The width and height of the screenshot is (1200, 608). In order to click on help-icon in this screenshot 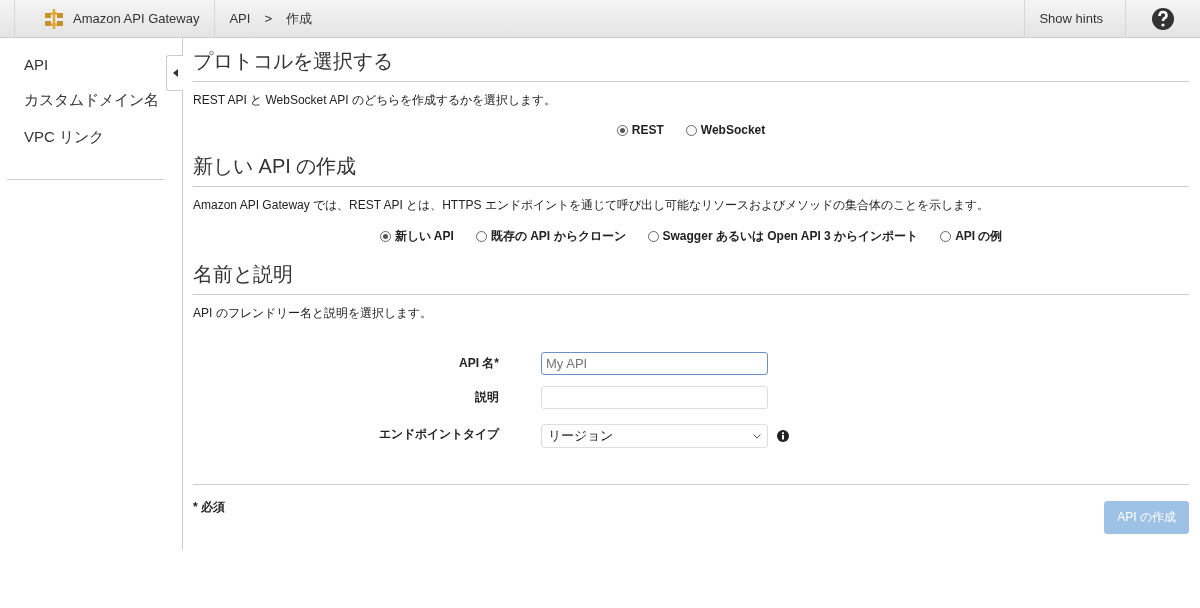, I will do `click(1163, 18)`.